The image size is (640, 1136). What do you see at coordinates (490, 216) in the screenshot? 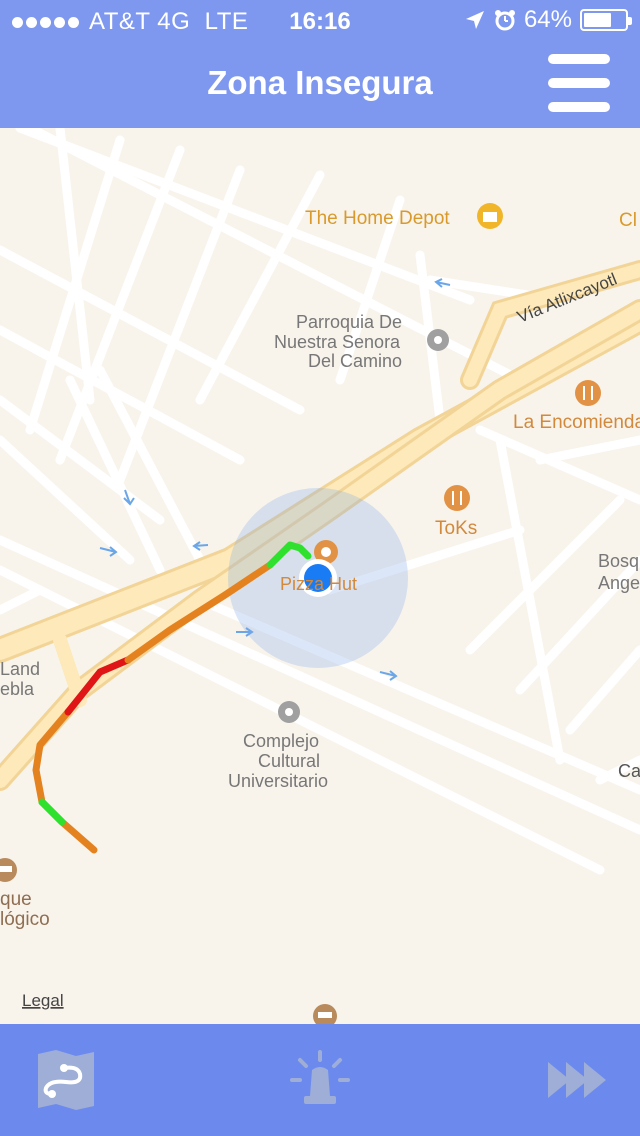
I see `home-depot-icon` at bounding box center [490, 216].